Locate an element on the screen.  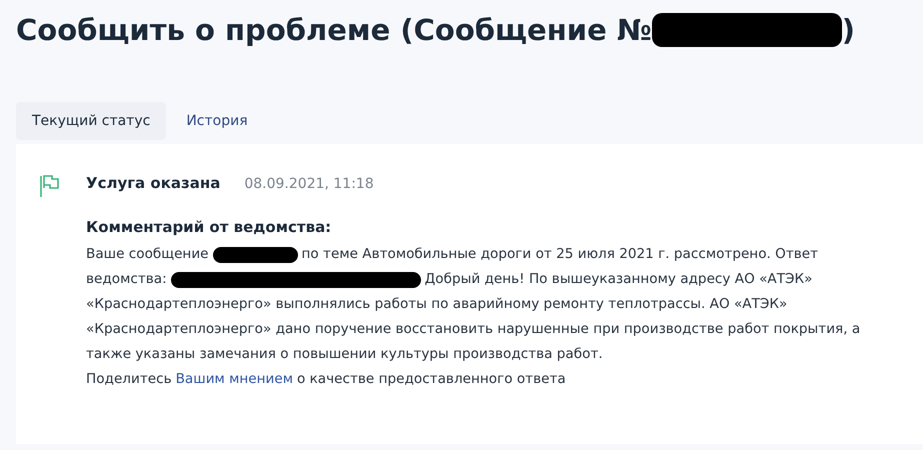
comment-heading: Комментарий от ведомства: is located at coordinates (209, 227).